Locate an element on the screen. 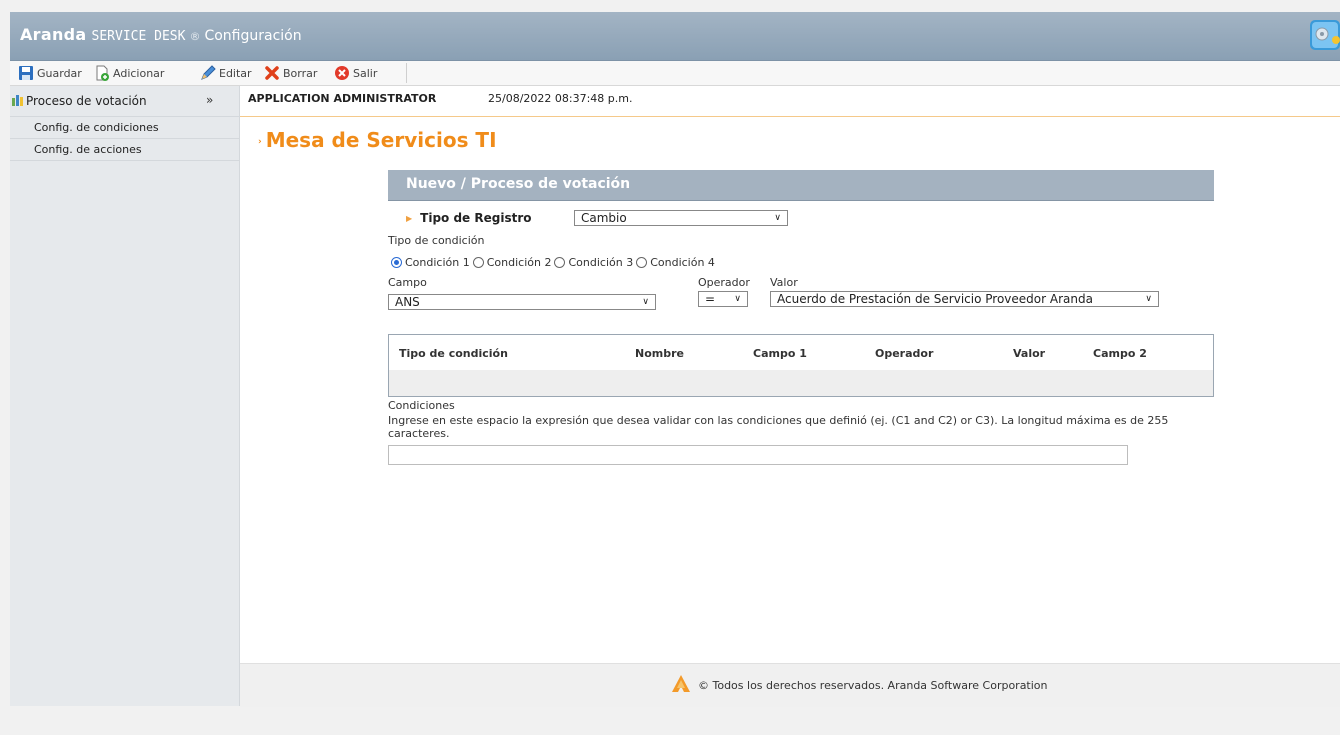  radio-condition-3-label: Condición 3 is located at coordinates (601, 262).